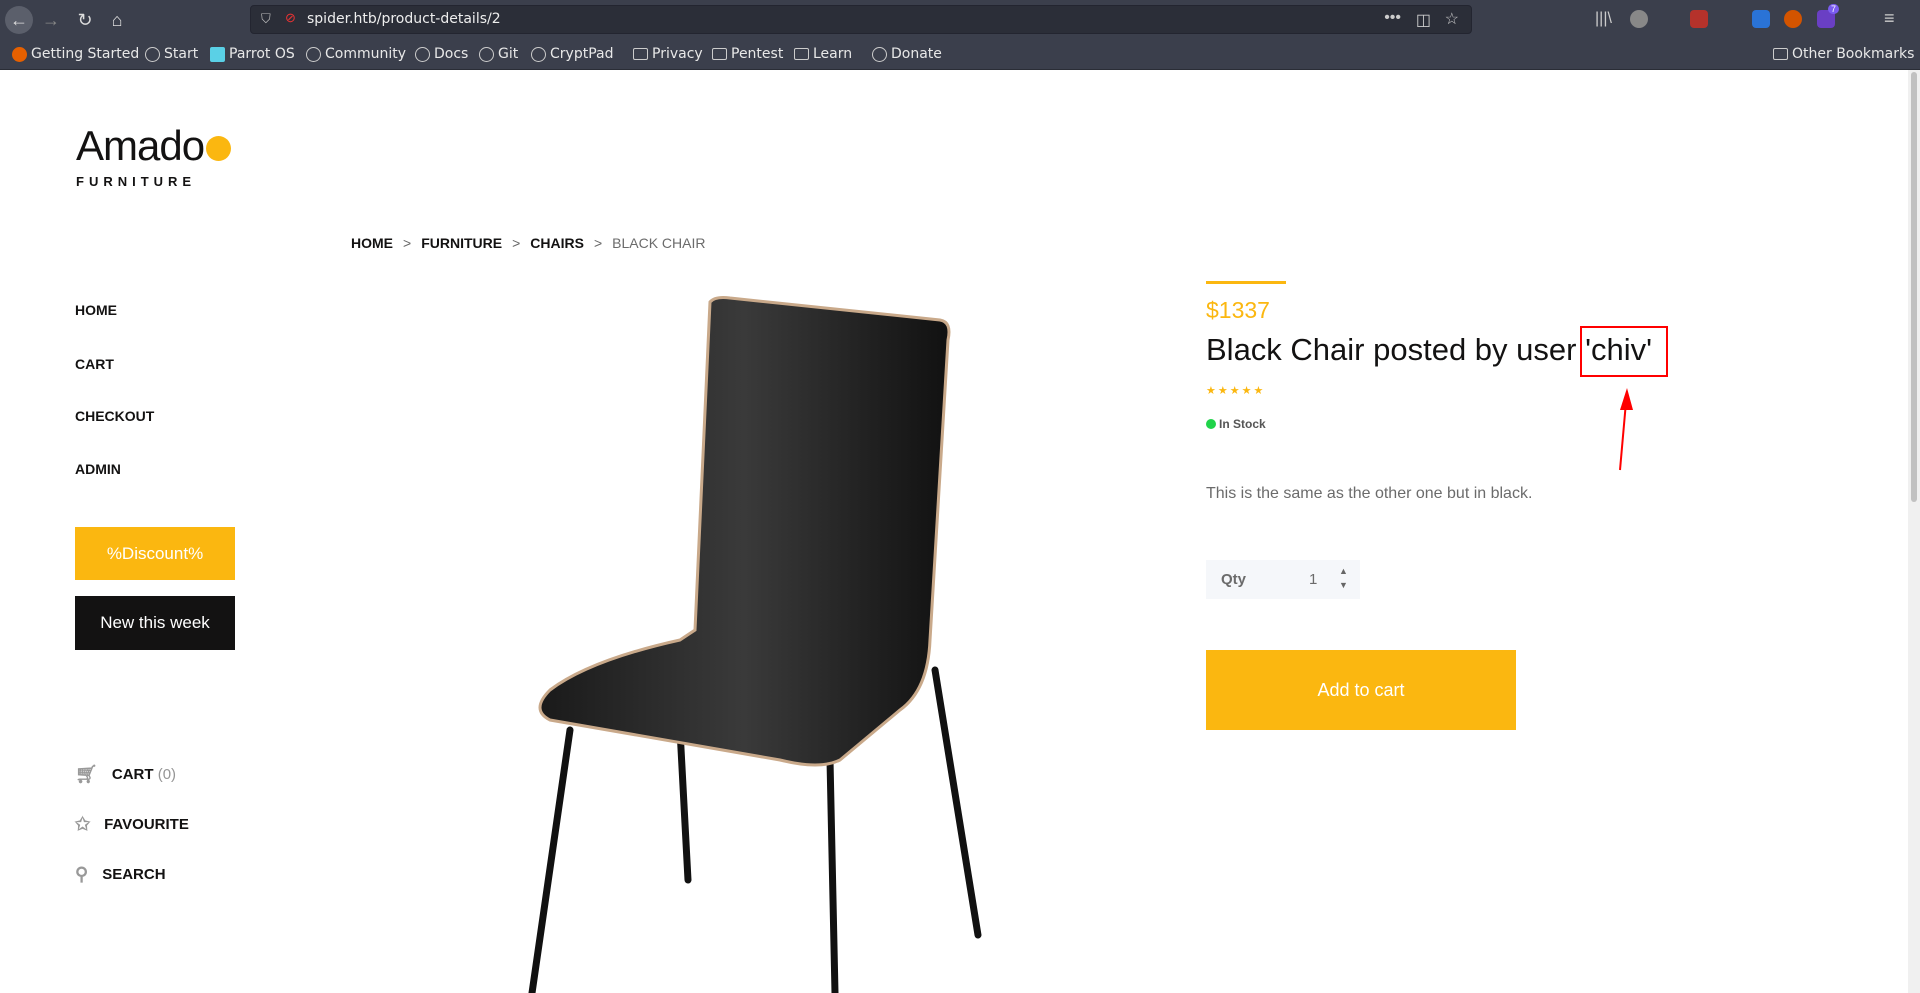  Describe the element at coordinates (114, 416) in the screenshot. I see `nav-checkout: CHECKOUT` at that location.